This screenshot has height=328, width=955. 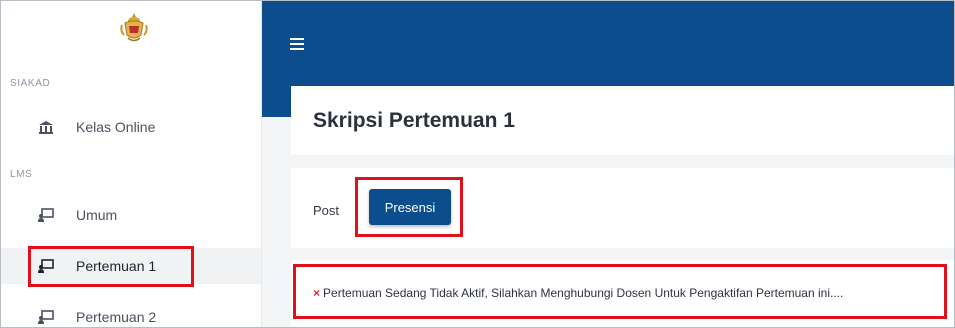 I want to click on close-x-icon: ×, so click(x=317, y=293).